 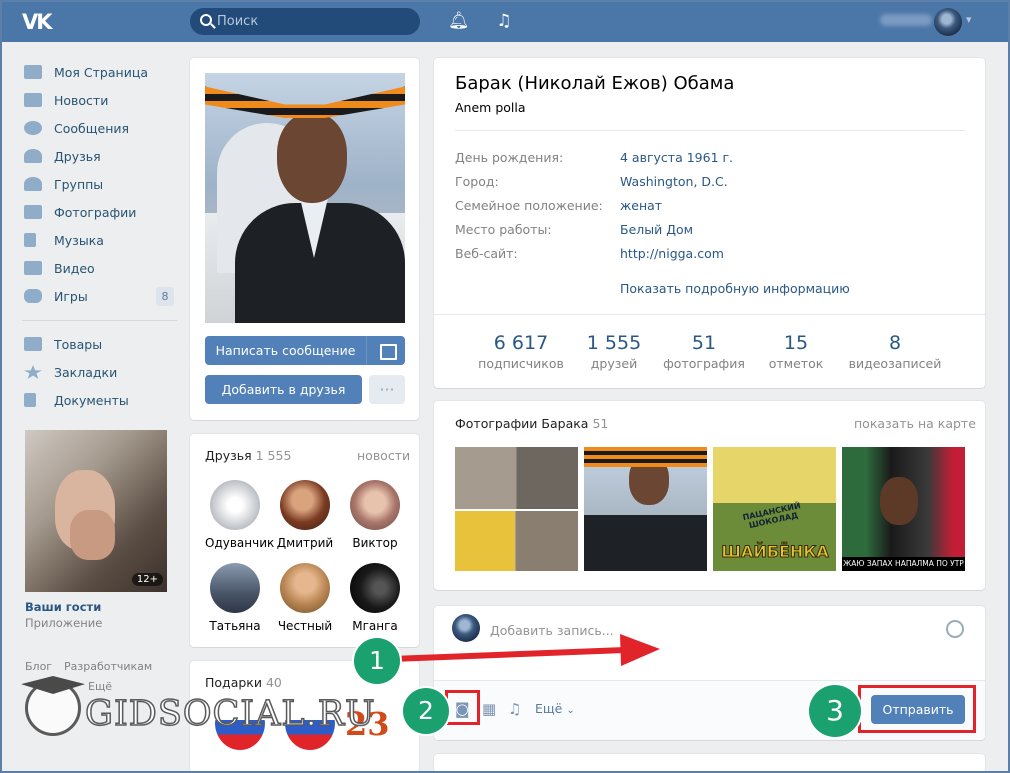 I want to click on search-icon, so click(x=206, y=20).